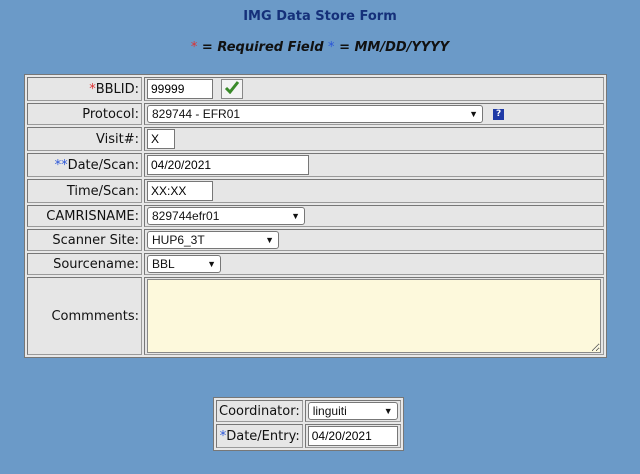 Image resolution: width=640 pixels, height=474 pixels. I want to click on visit-input, so click(161, 139).